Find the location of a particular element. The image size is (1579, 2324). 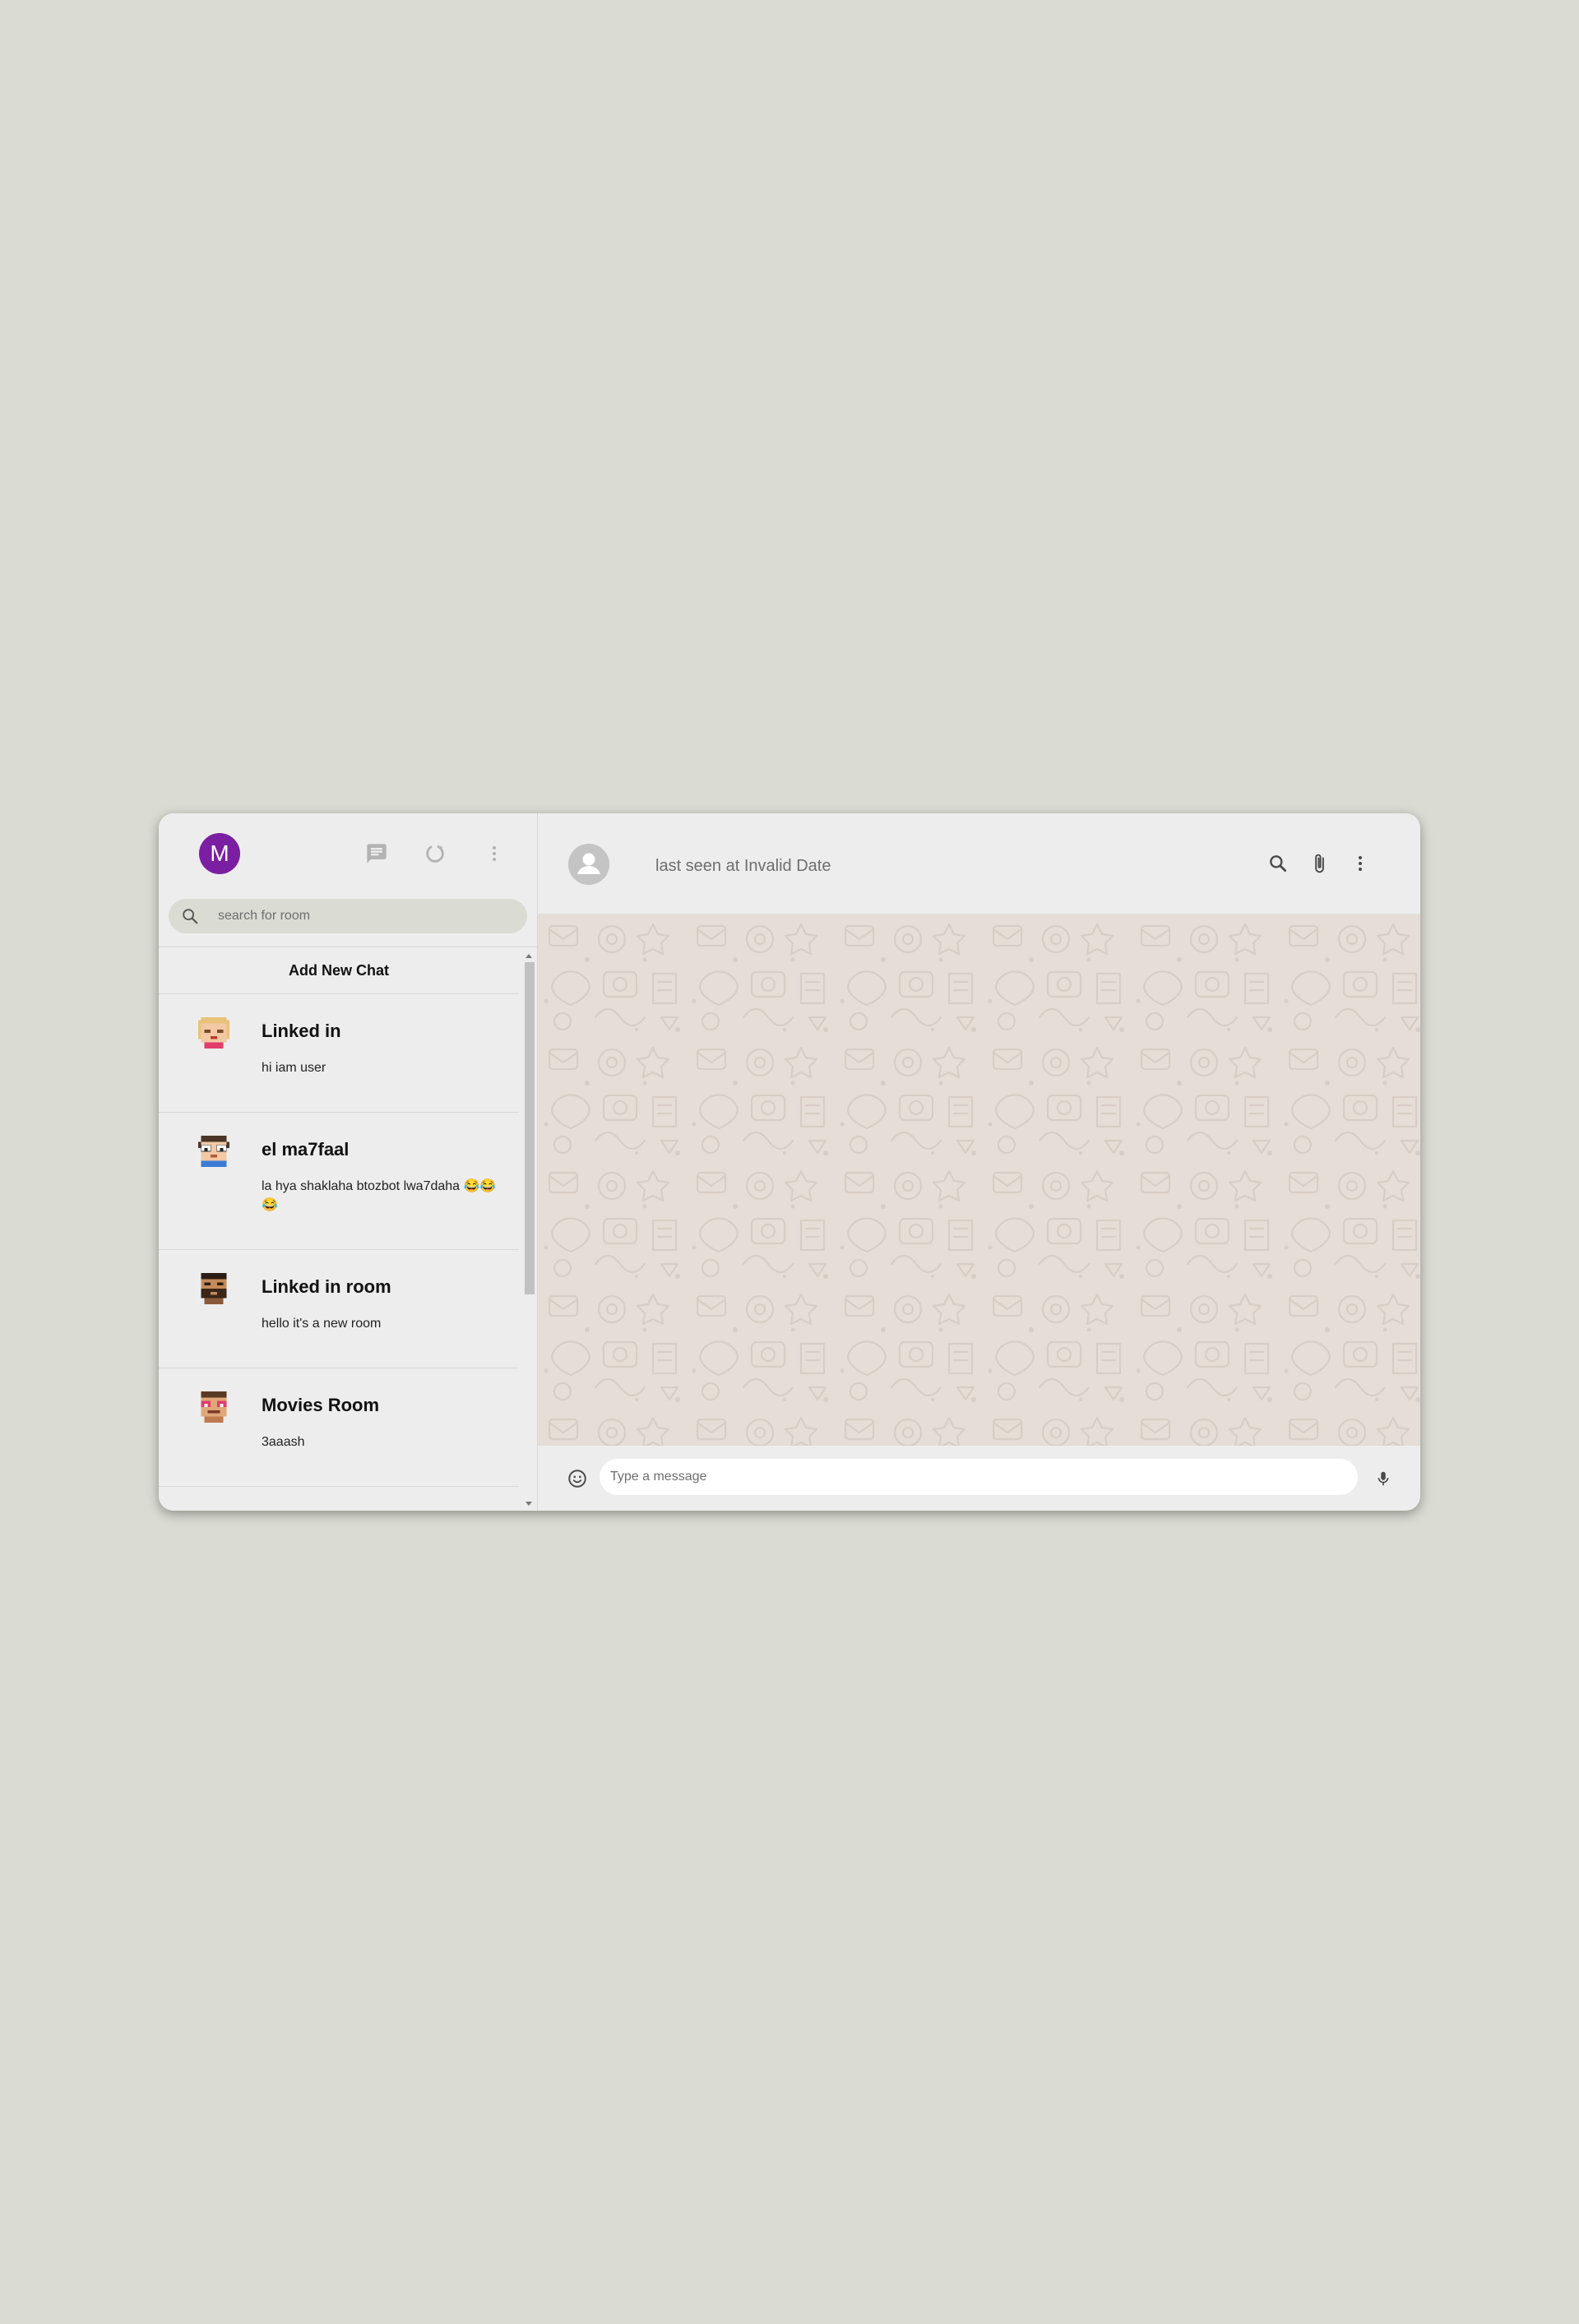

search-input is located at coordinates (357, 916).